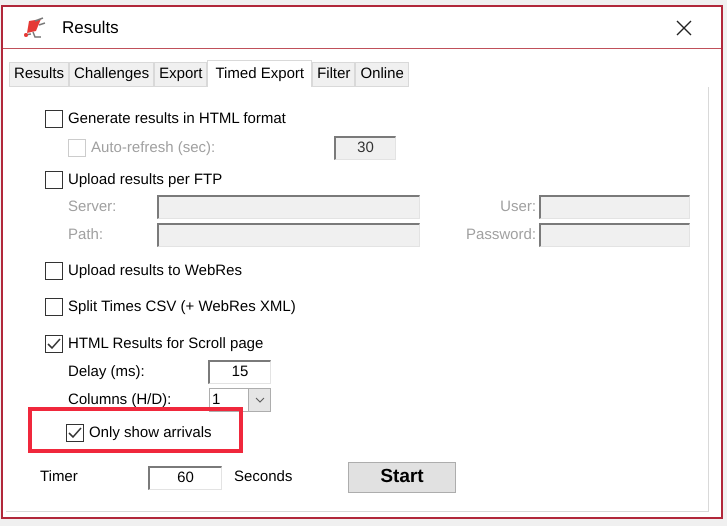 This screenshot has height=526, width=727. Describe the element at coordinates (402, 477) in the screenshot. I see `start-button: Start` at that location.